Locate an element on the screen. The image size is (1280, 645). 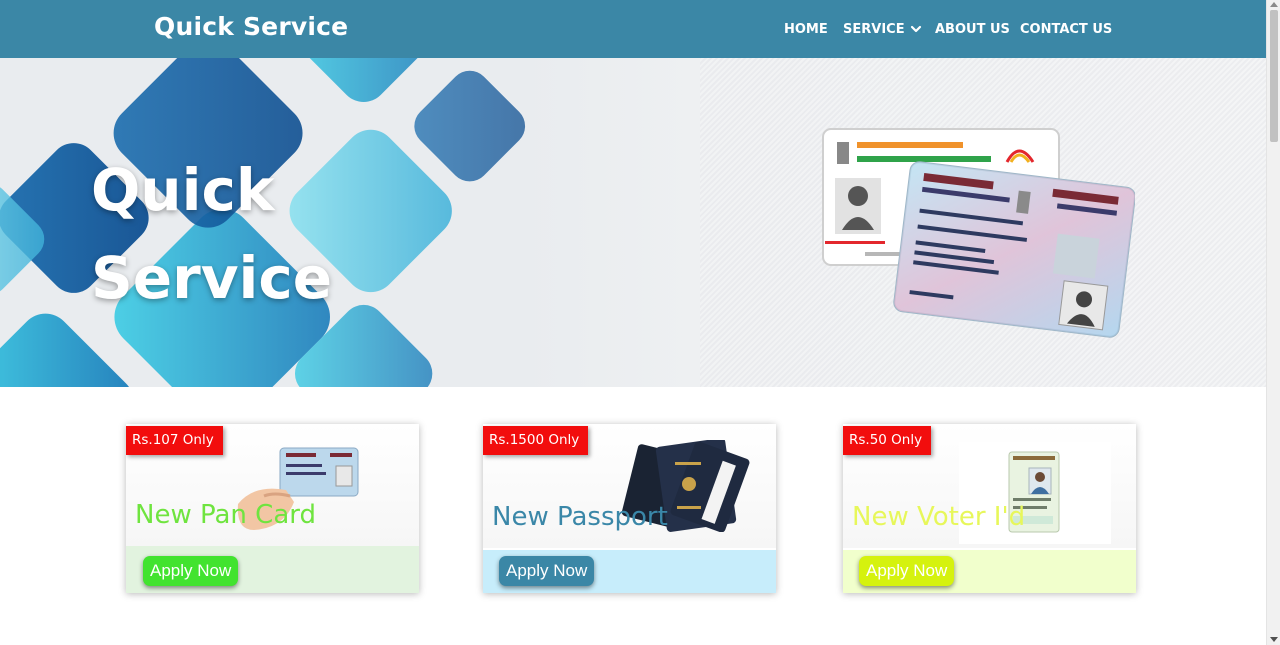
price-badge: Rs.1500 Only is located at coordinates (536, 440).